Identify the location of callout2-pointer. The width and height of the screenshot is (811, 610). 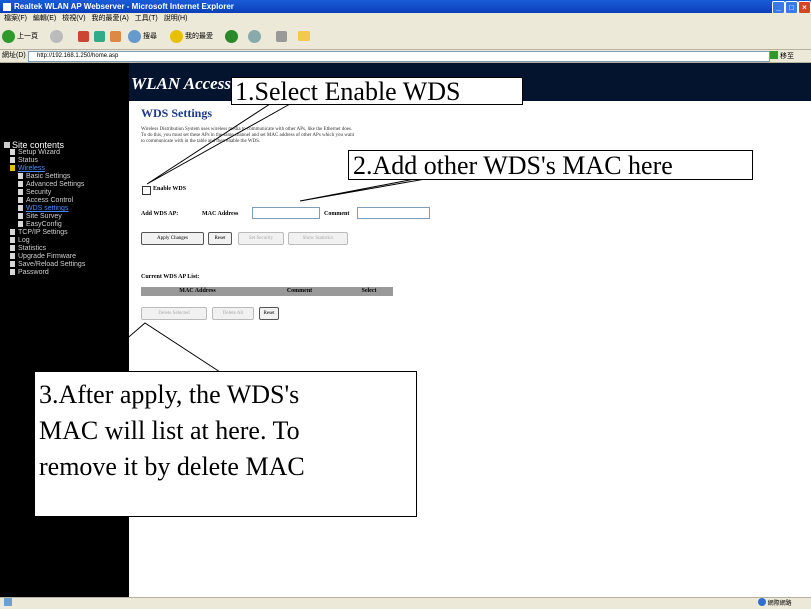
(365, 189).